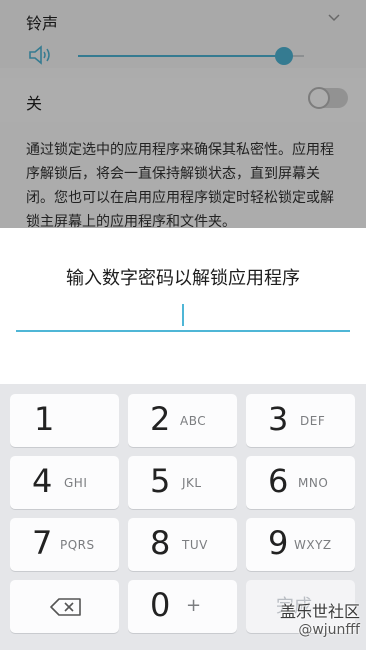 This screenshot has height=650, width=366. Describe the element at coordinates (192, 483) in the screenshot. I see `key-letters: JKL` at that location.